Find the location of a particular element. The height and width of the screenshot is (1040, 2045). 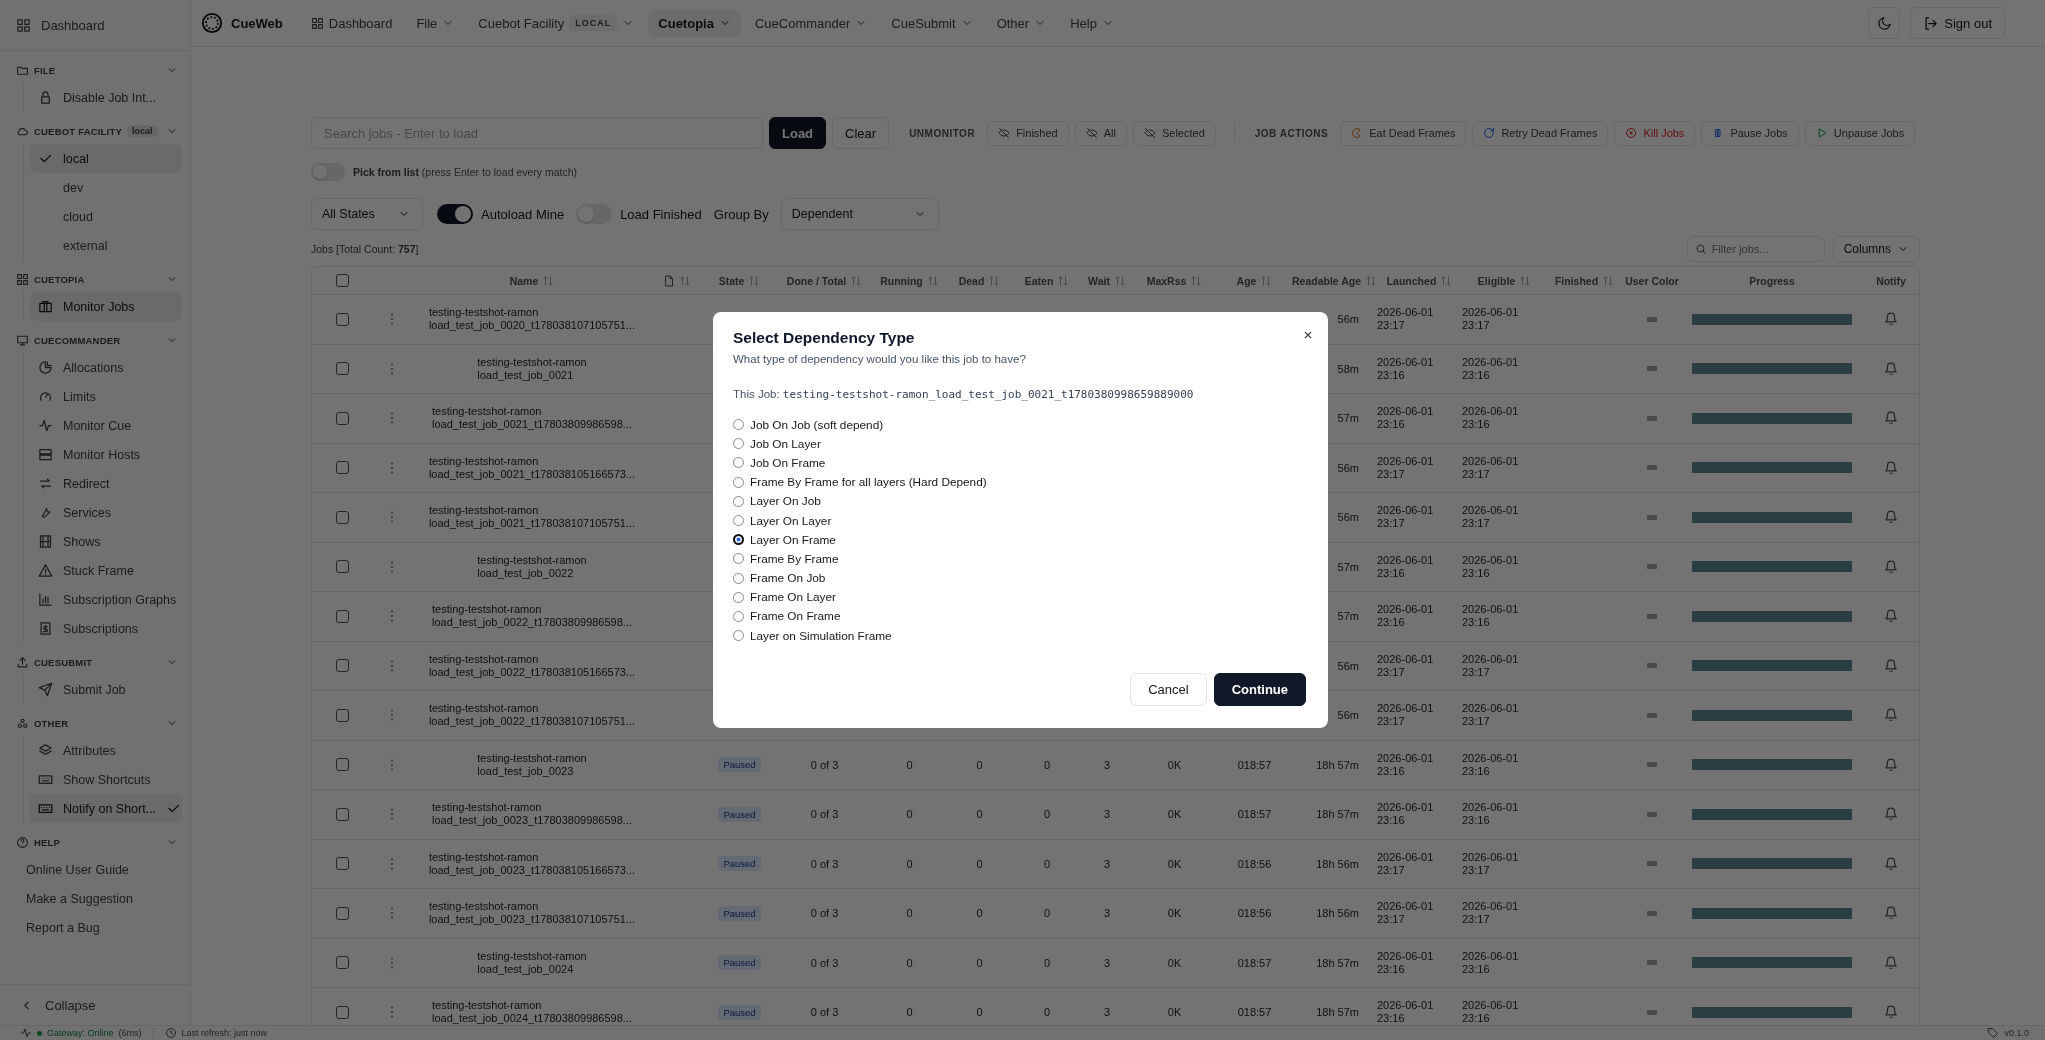

column-header: Notify is located at coordinates (1891, 280).